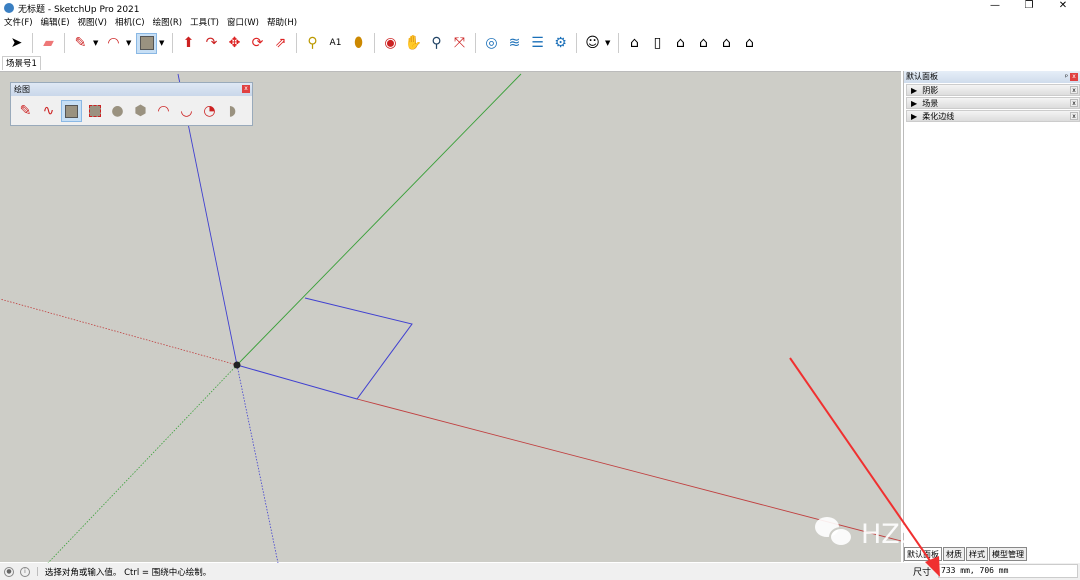  What do you see at coordinates (16, 43) in the screenshot?
I see `select-icon: ➤` at bounding box center [16, 43].